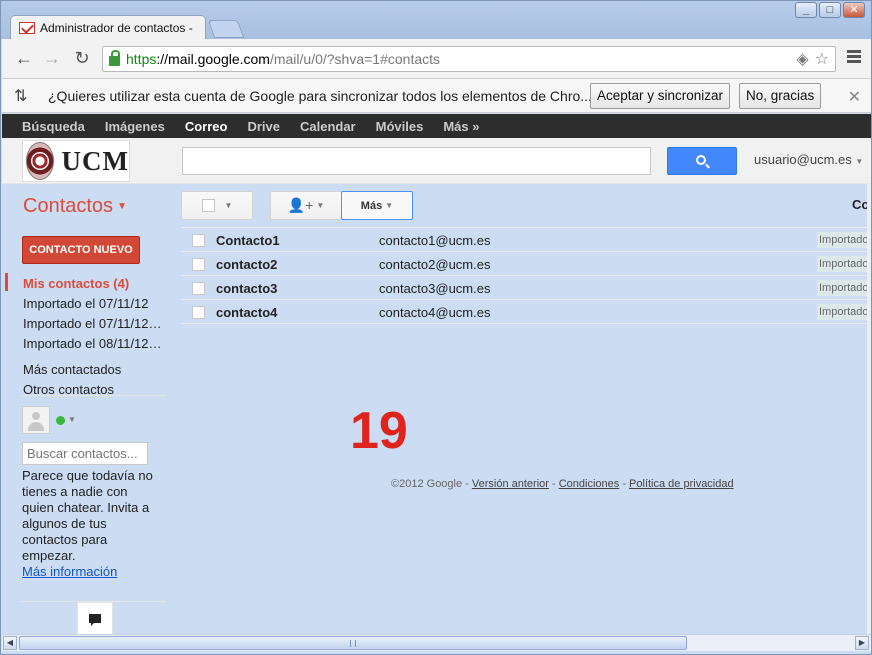 This screenshot has width=872, height=655. What do you see at coordinates (435, 264) in the screenshot?
I see `contact-email: contacto2@ucm.es` at bounding box center [435, 264].